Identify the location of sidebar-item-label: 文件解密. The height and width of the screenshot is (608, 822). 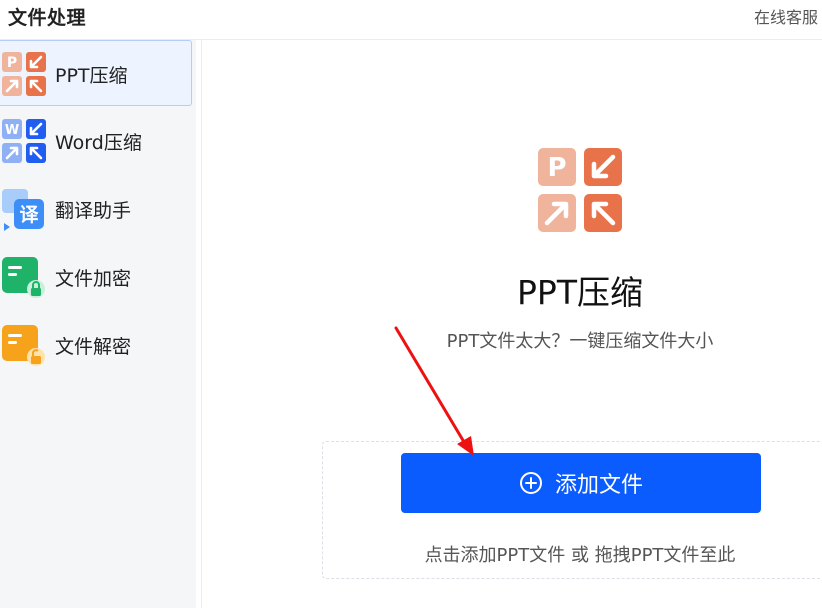
(93, 347).